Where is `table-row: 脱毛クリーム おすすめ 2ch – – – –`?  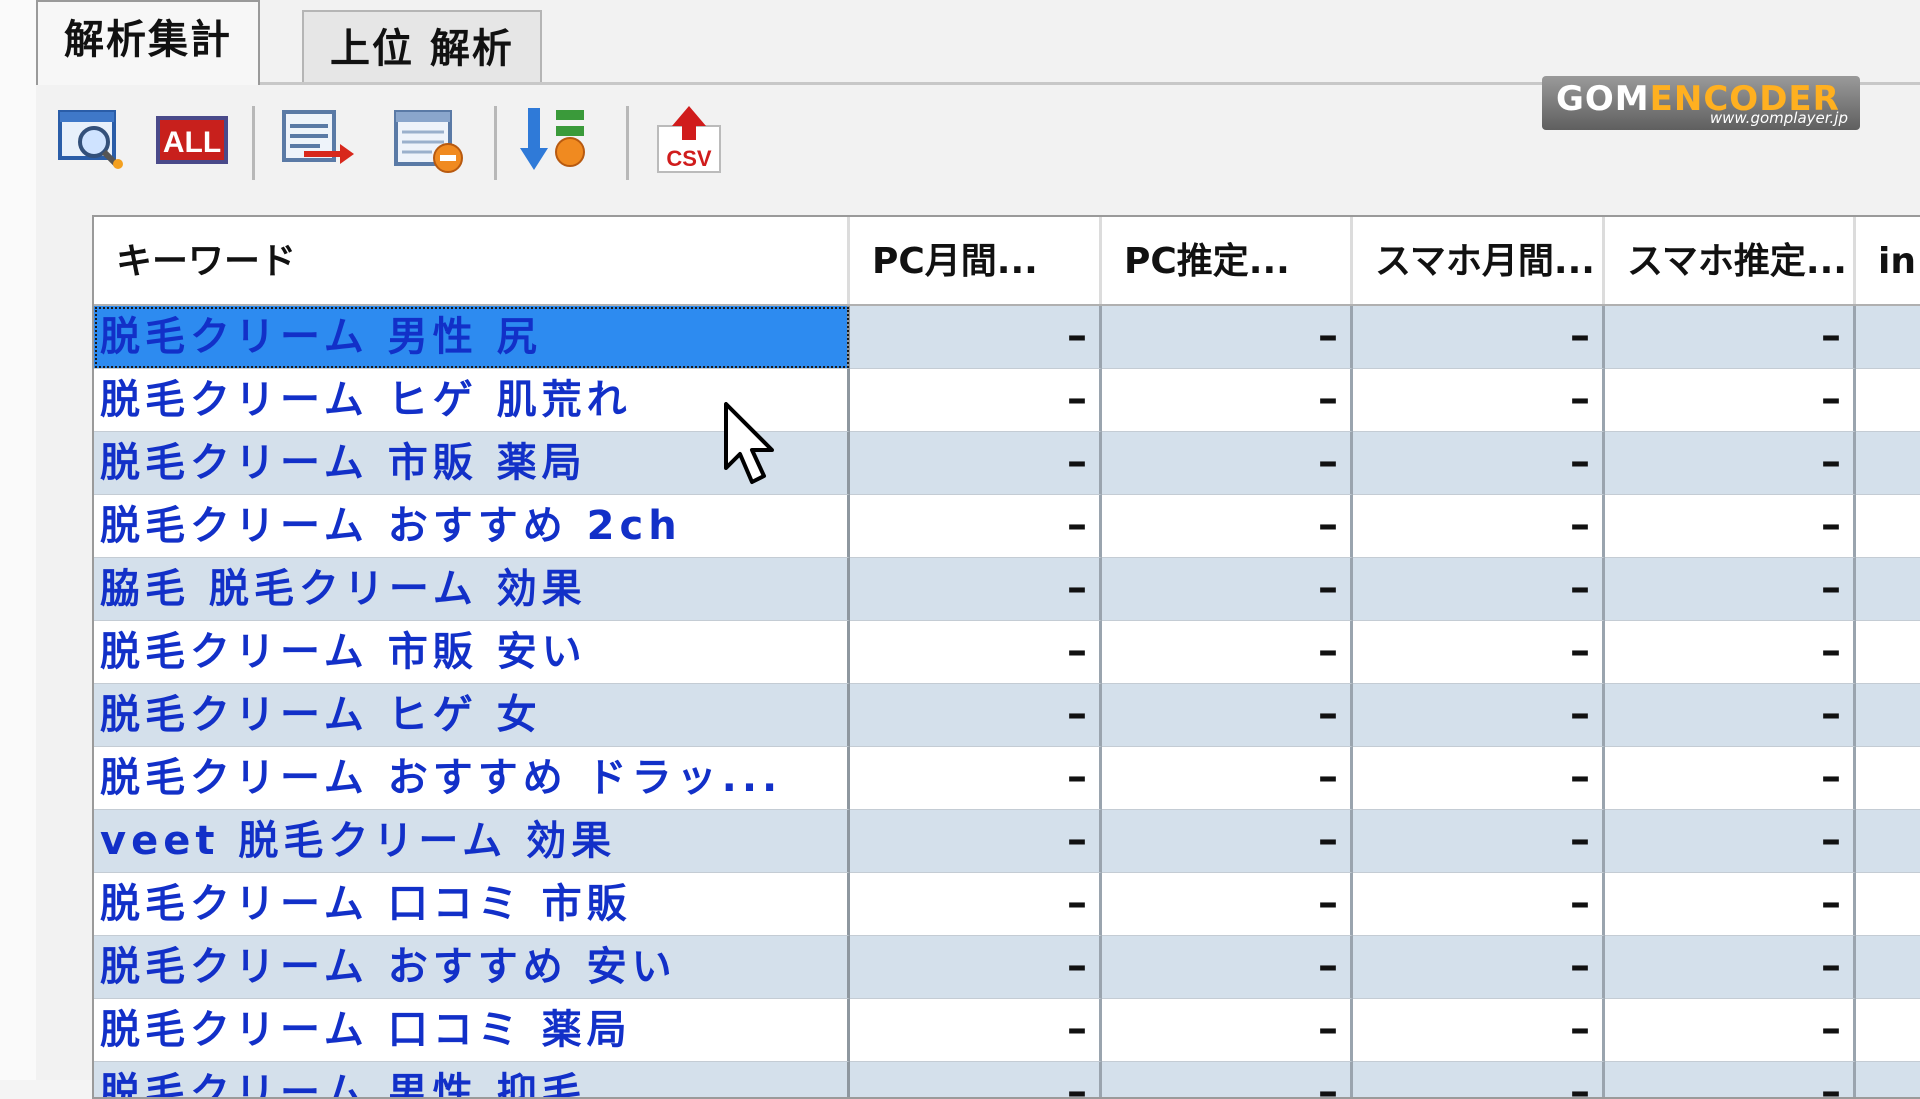 table-row: 脱毛クリーム おすすめ 2ch – – – – is located at coordinates (1007, 526).